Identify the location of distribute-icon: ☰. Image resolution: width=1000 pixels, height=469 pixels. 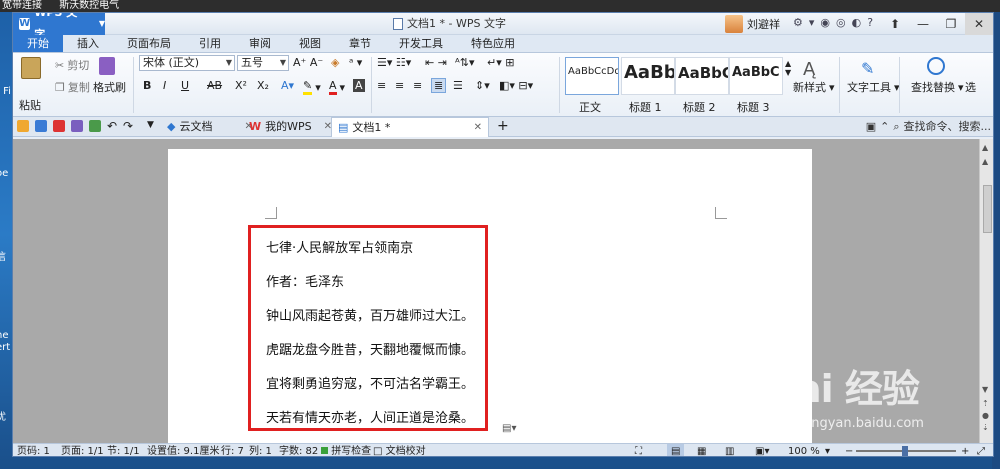
(458, 85).